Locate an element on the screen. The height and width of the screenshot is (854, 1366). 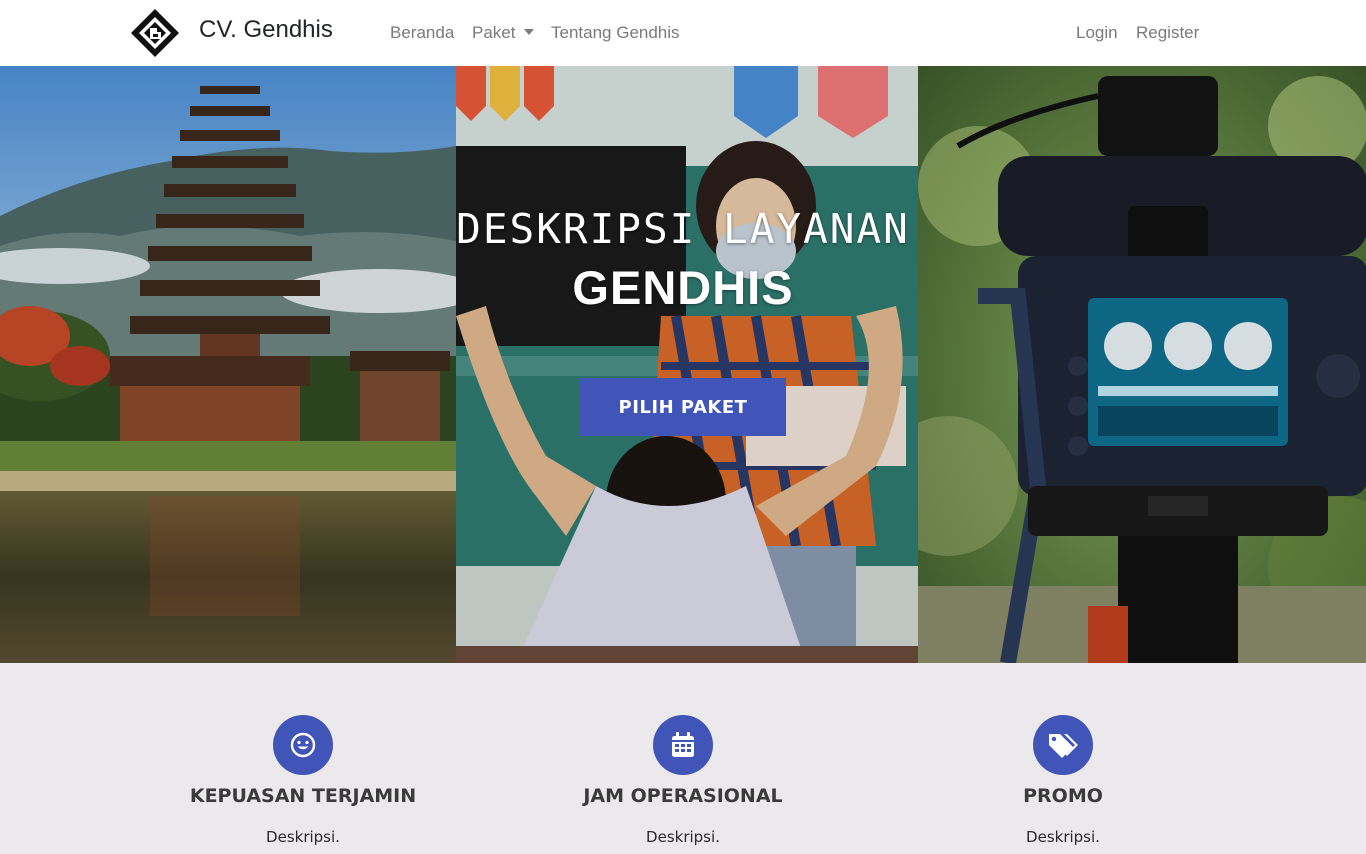
nav-link-beranda: Beranda is located at coordinates (422, 33).